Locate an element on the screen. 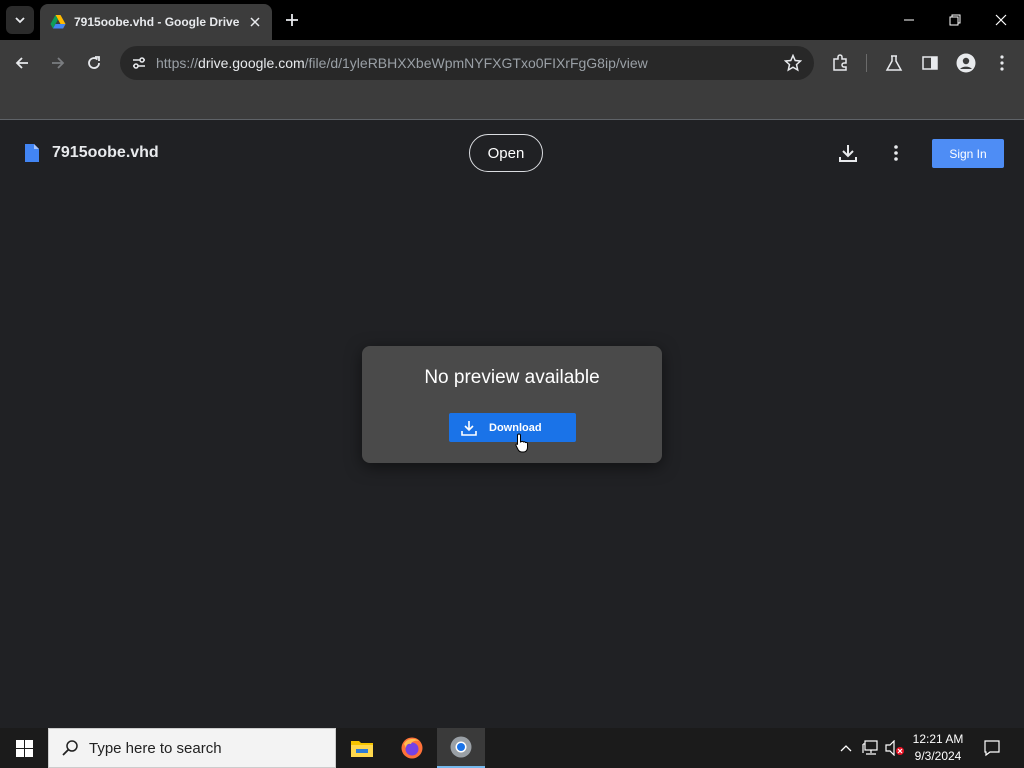  tune-icon is located at coordinates (139, 63).